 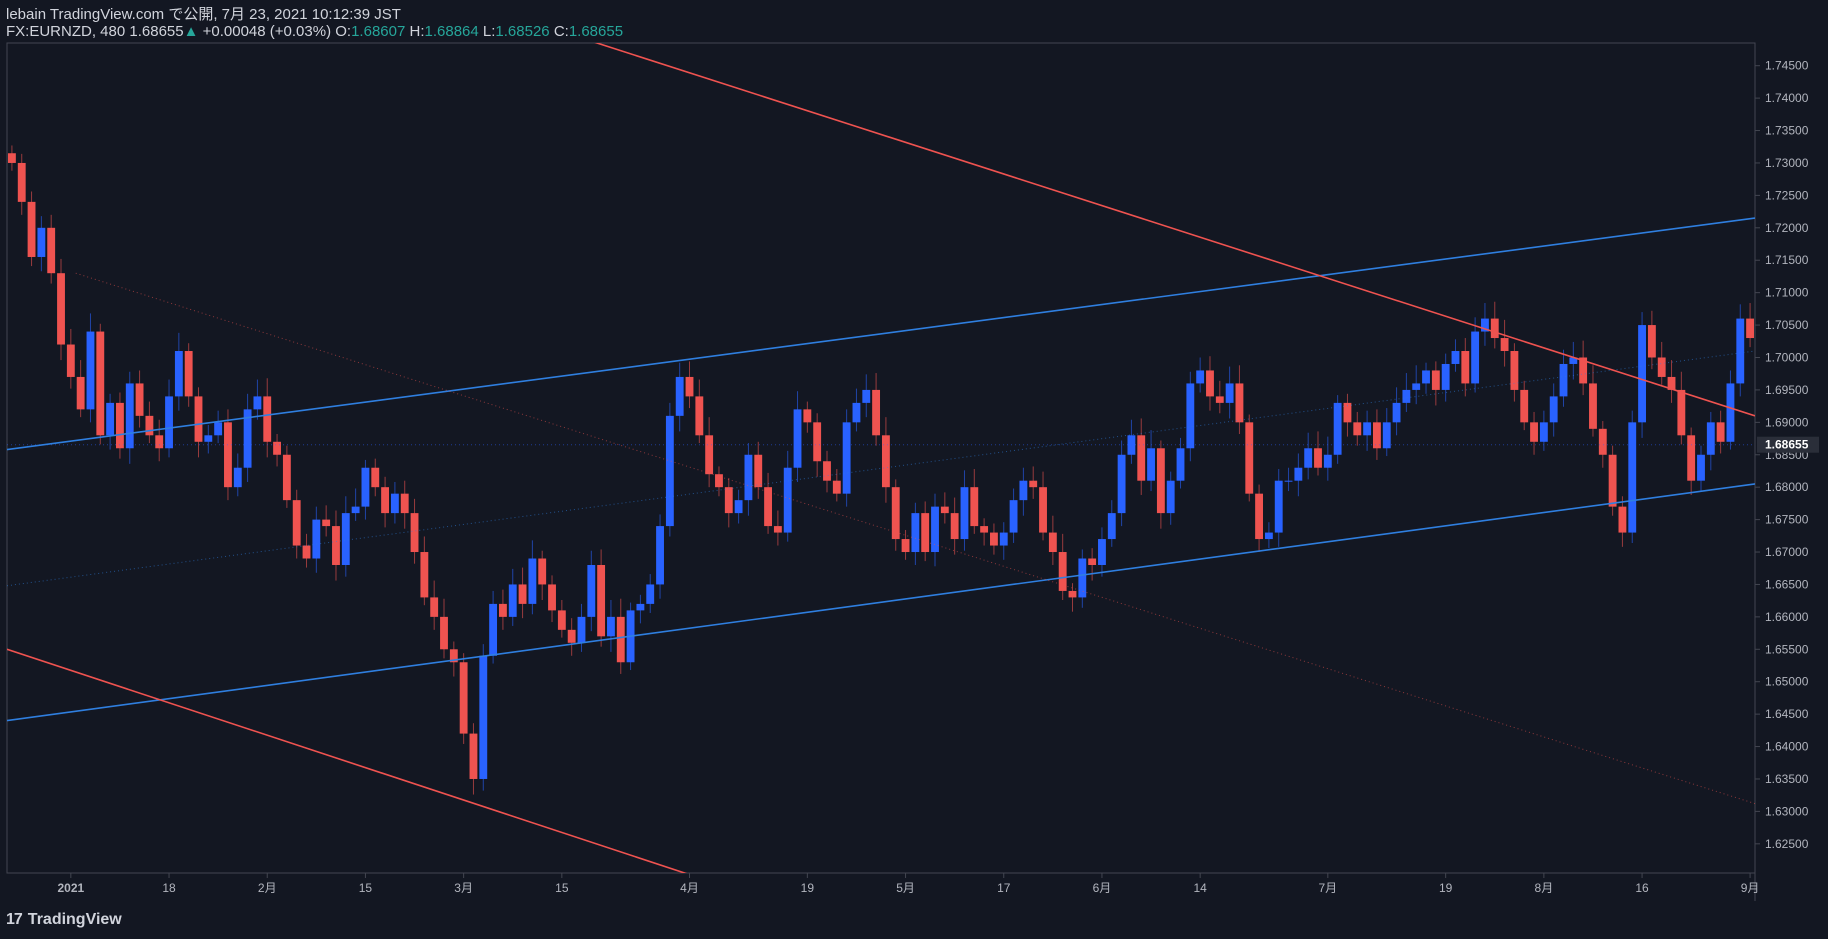 What do you see at coordinates (1787, 390) in the screenshot?
I see `y-tick-label: 1.69500` at bounding box center [1787, 390].